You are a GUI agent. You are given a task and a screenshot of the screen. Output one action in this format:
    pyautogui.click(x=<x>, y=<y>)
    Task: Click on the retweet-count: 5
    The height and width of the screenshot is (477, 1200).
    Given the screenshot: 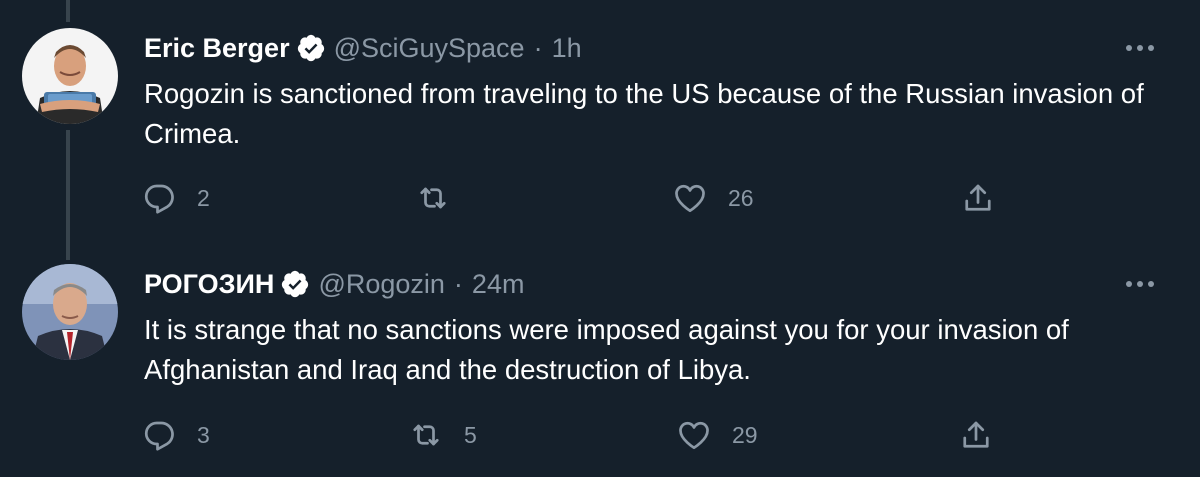 What is the action you would take?
    pyautogui.click(x=470, y=434)
    